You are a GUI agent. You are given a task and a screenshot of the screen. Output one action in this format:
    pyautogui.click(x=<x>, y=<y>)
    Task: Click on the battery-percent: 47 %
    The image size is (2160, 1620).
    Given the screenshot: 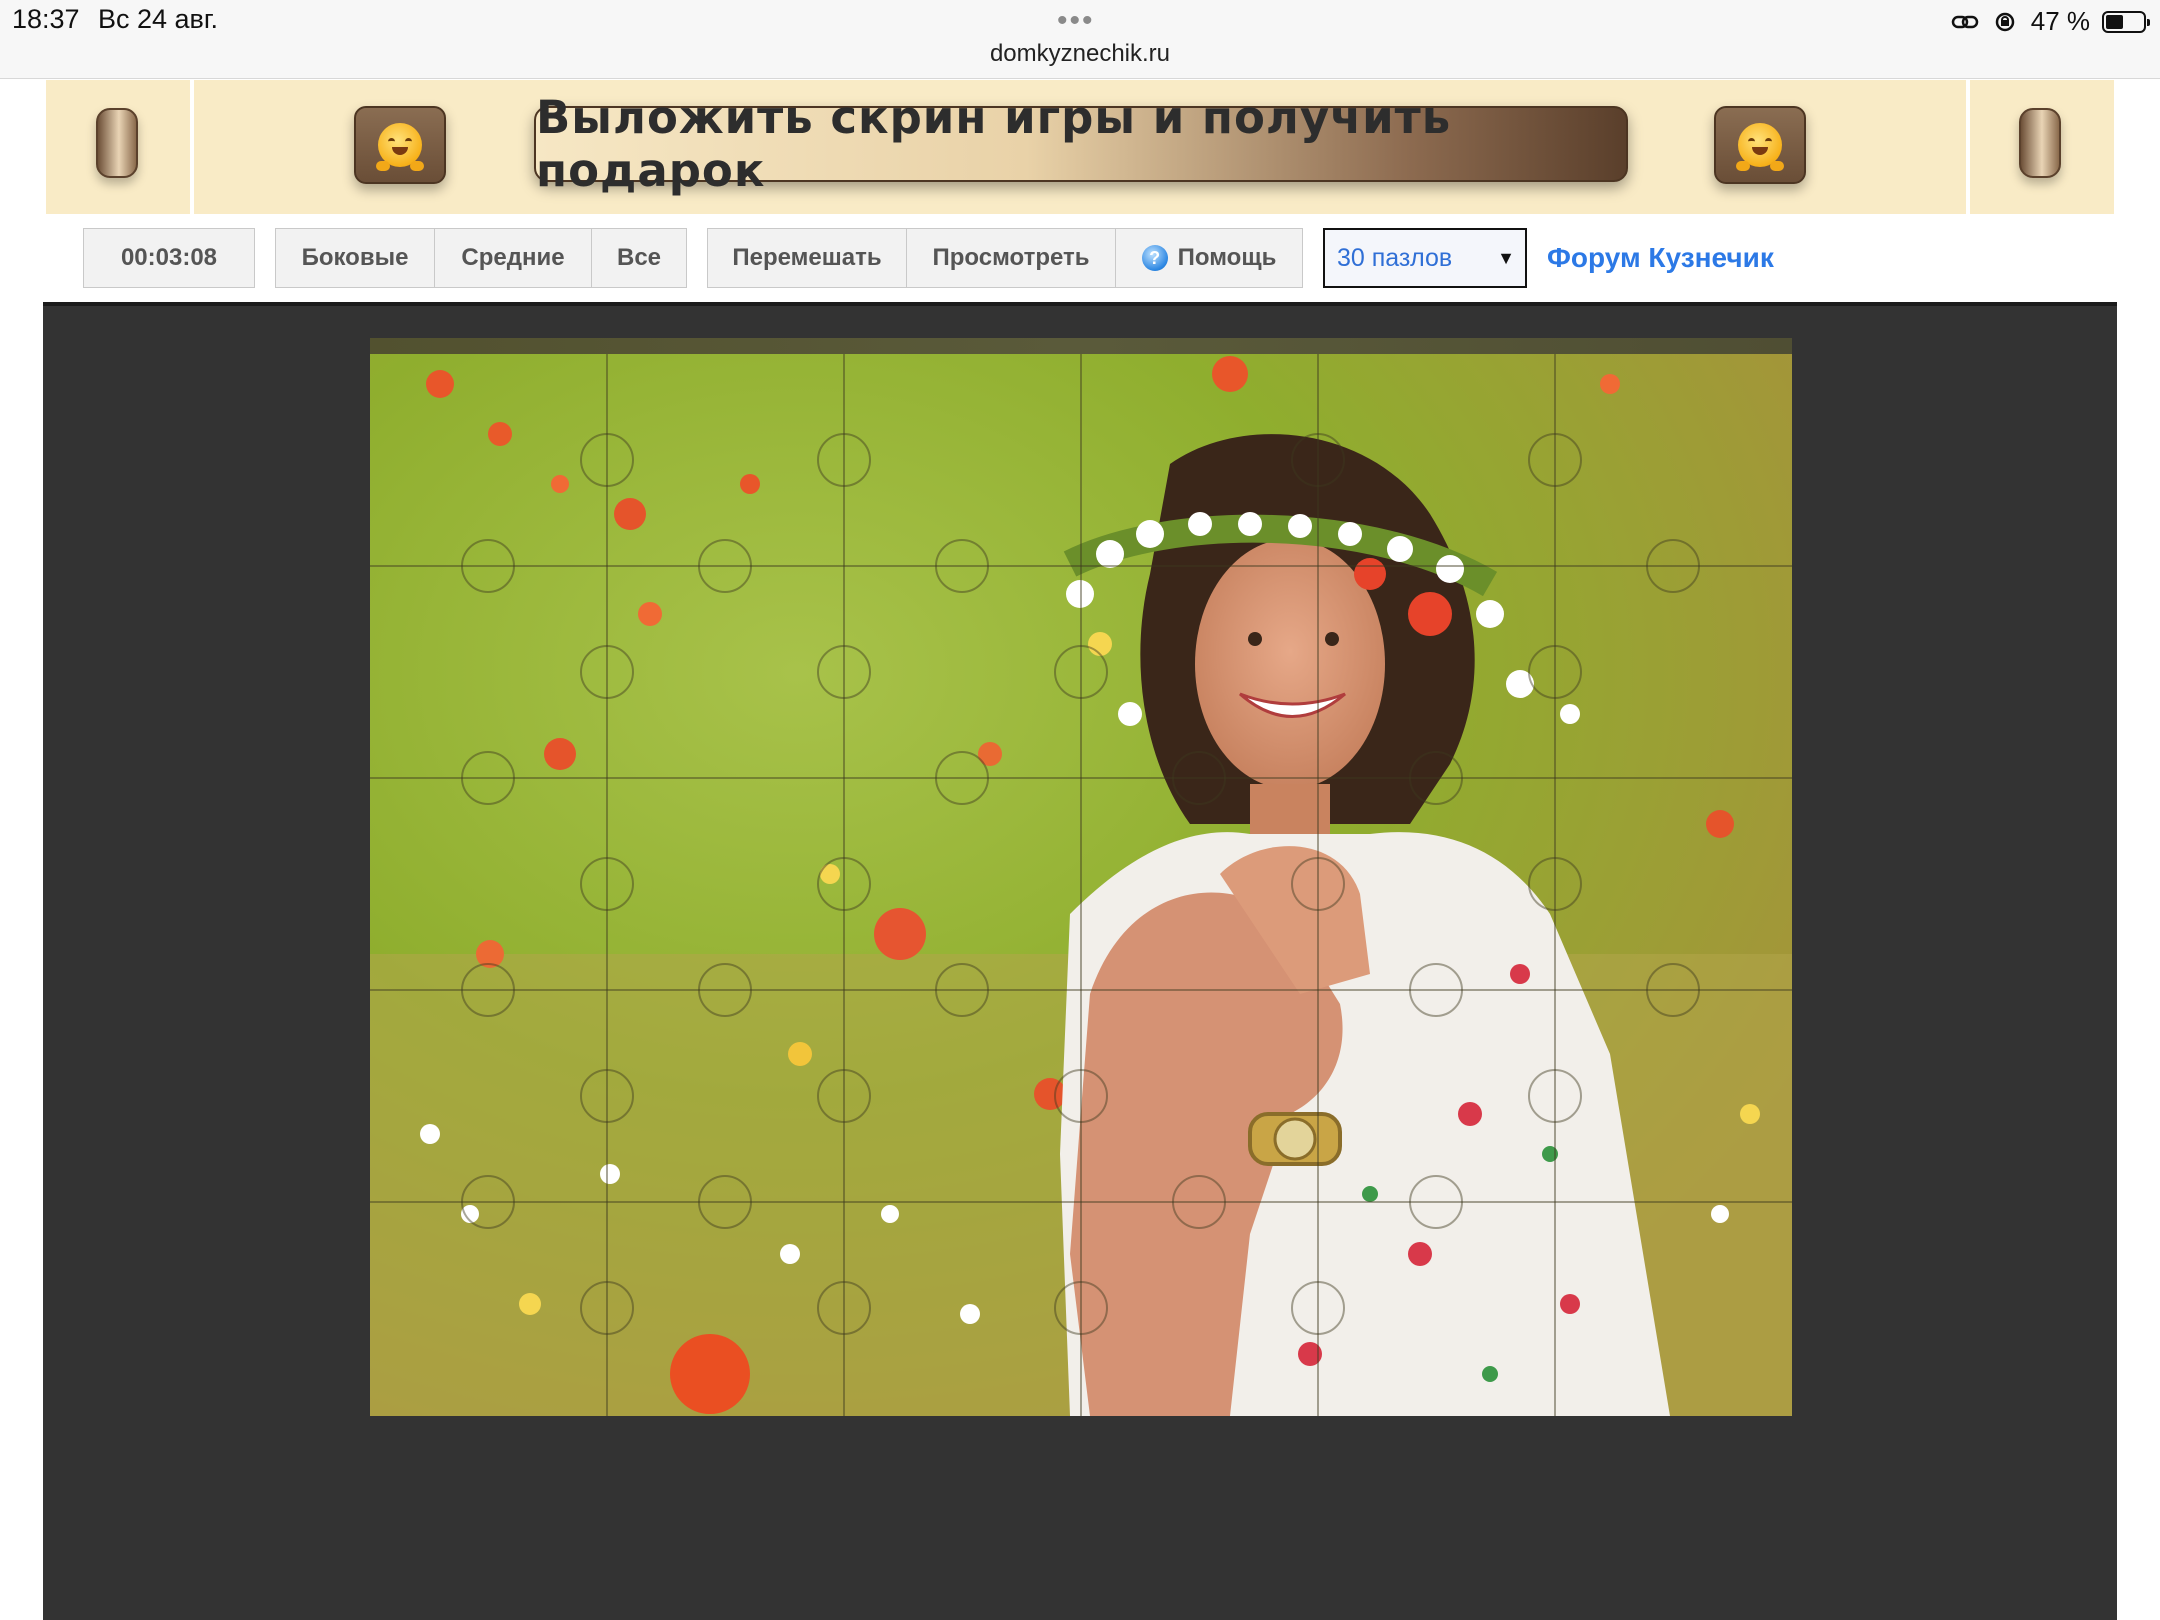 What is the action you would take?
    pyautogui.click(x=2060, y=21)
    